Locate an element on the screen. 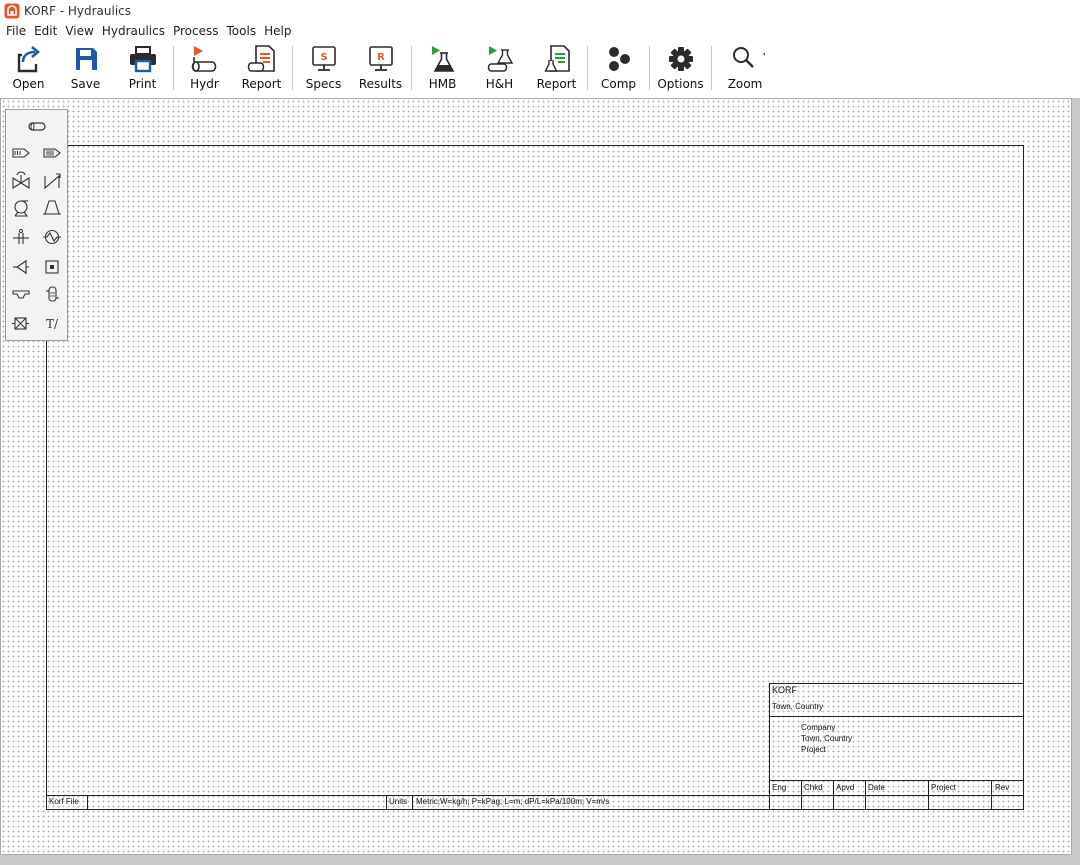  options-button: Options is located at coordinates (680, 68).